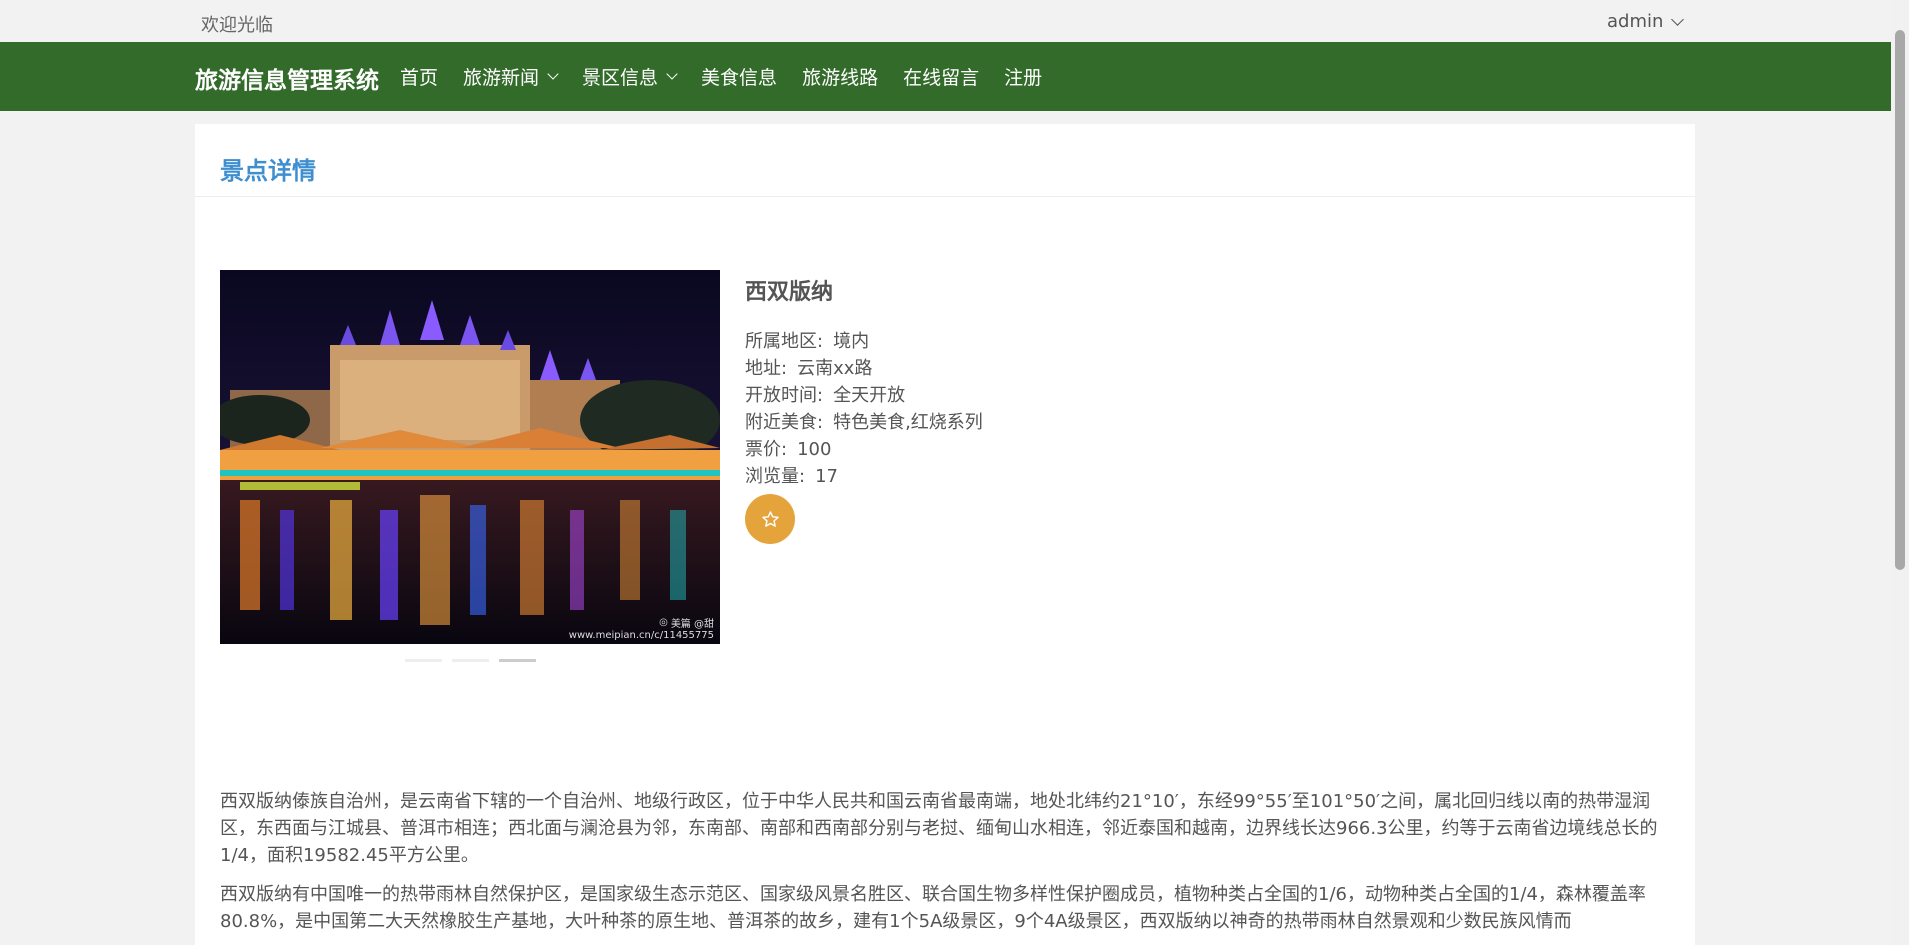 This screenshot has height=945, width=1909. I want to click on nav-item-messages: 在线留言, so click(941, 76).